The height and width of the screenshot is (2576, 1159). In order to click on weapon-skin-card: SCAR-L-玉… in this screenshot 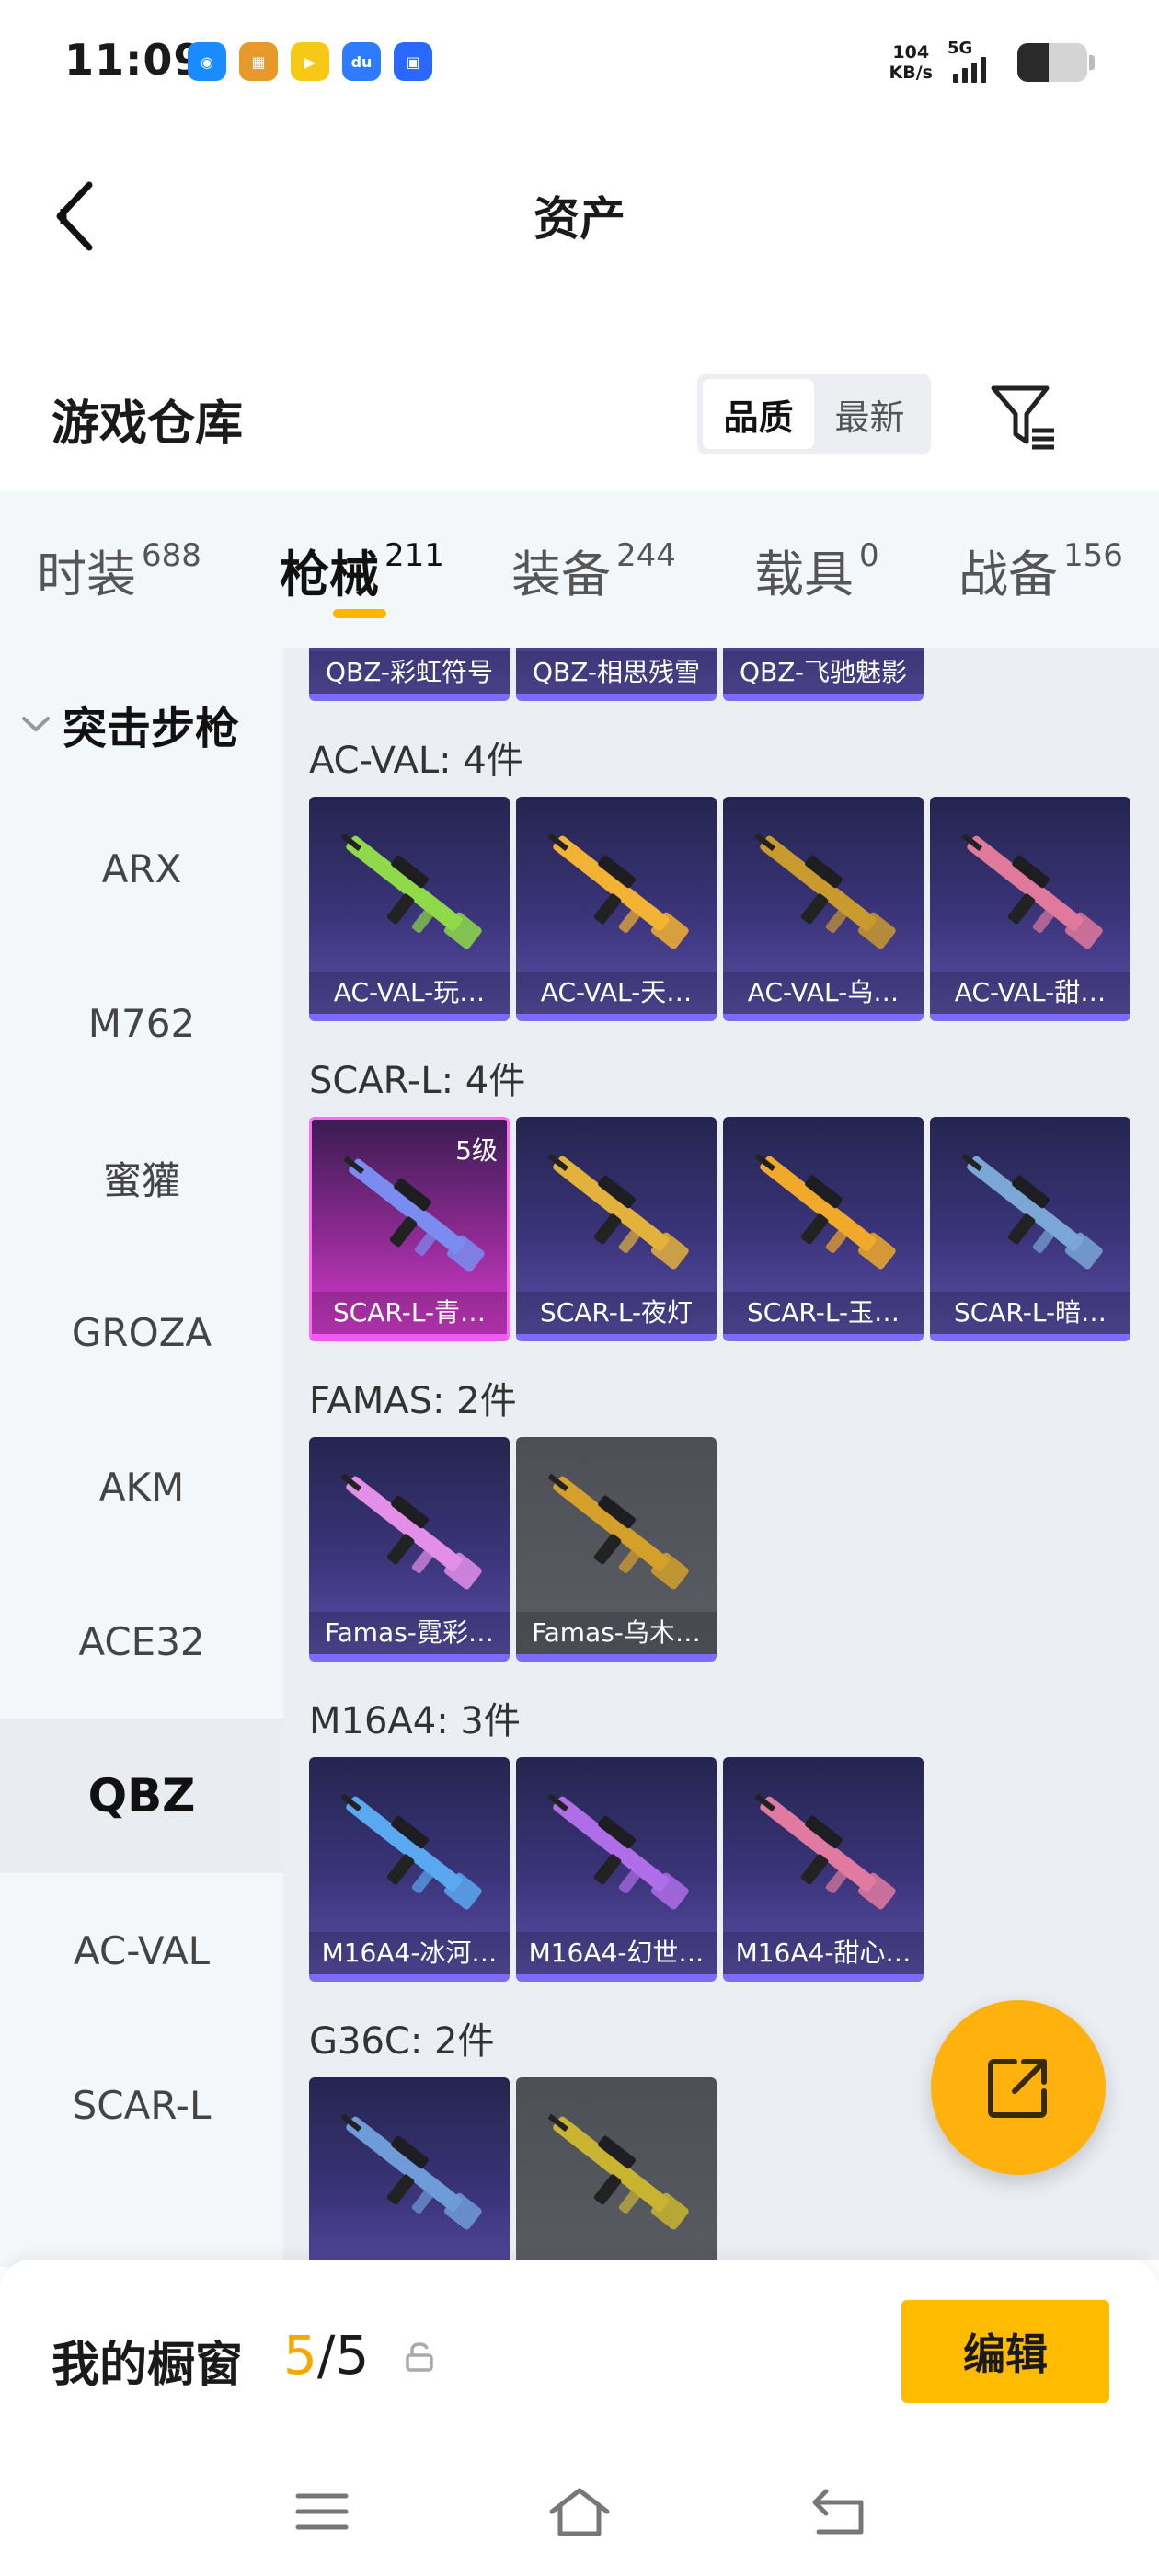, I will do `click(823, 1229)`.